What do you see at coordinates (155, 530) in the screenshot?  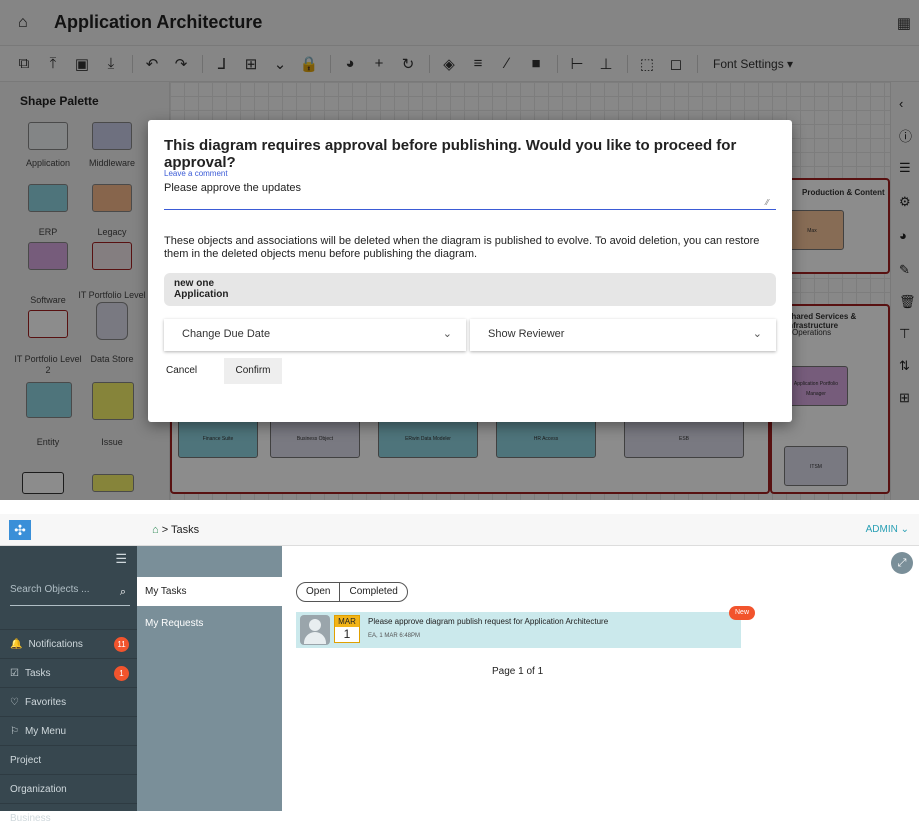 I see `home-icon: ⌂` at bounding box center [155, 530].